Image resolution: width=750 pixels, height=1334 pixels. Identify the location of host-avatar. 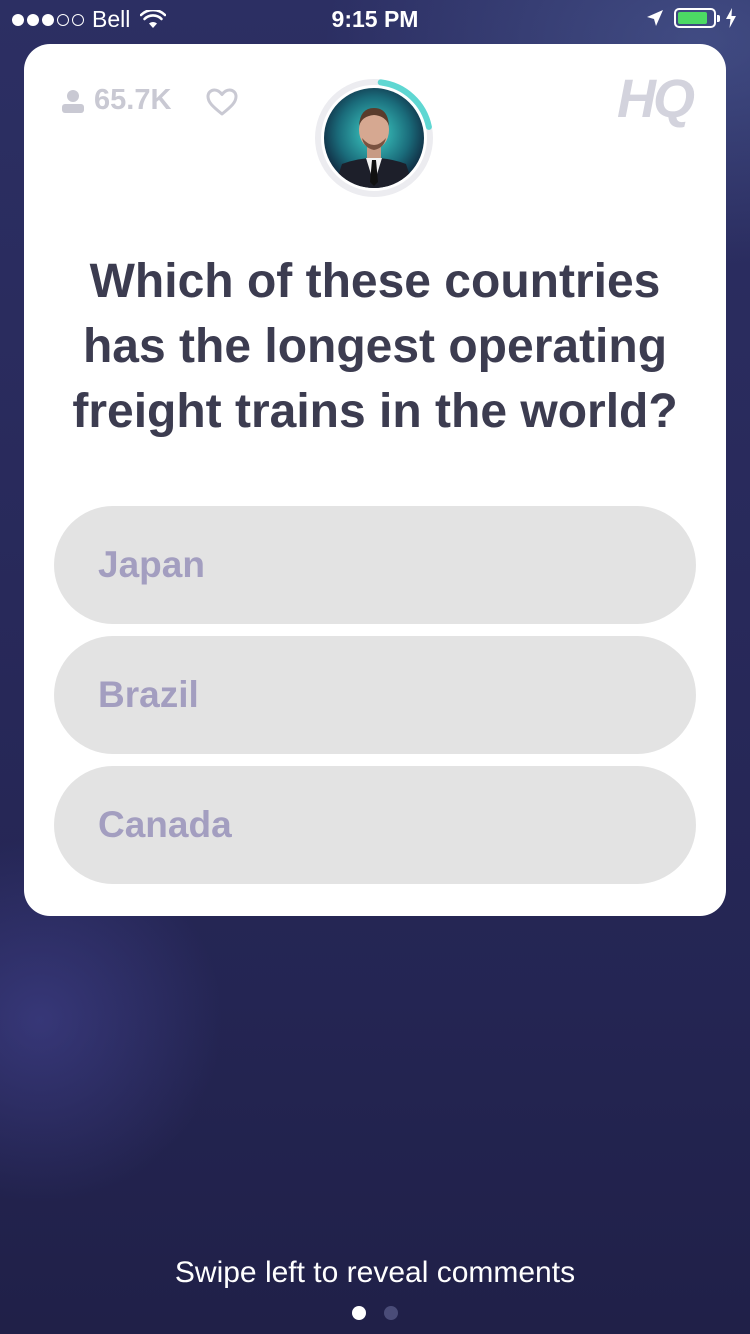
(374, 138).